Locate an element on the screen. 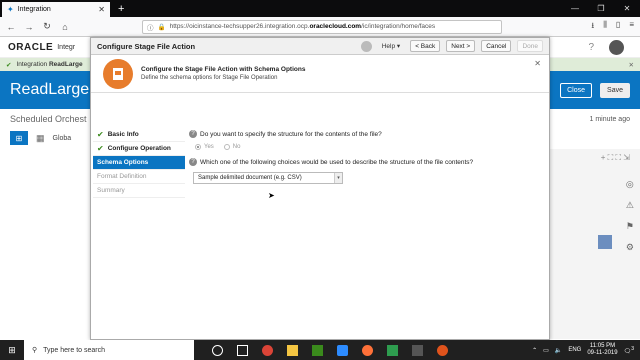 The width and height of the screenshot is (640, 360). integration-title: ReadLargeFi is located at coordinates (56, 89).